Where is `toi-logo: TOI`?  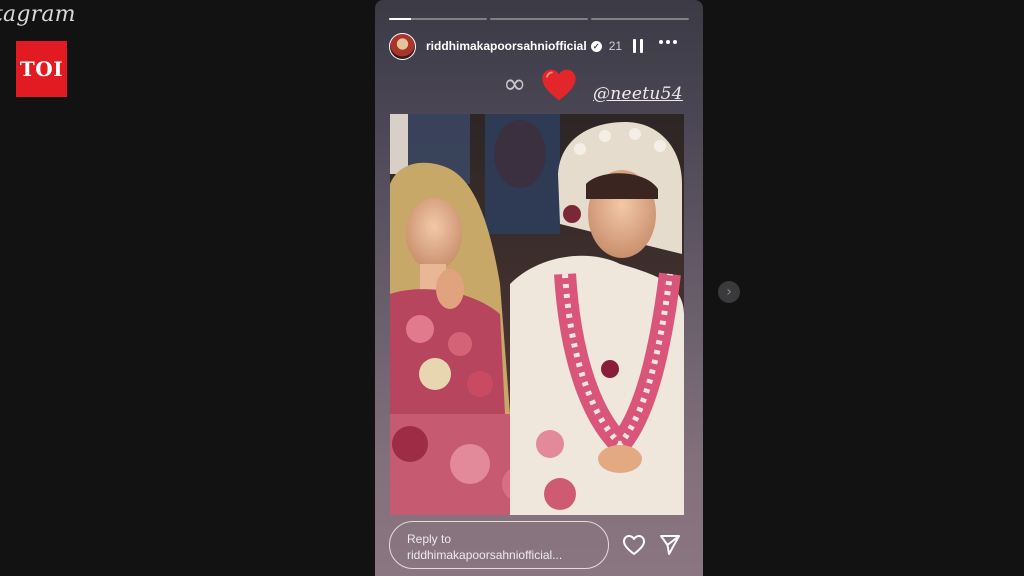 toi-logo: TOI is located at coordinates (41, 69).